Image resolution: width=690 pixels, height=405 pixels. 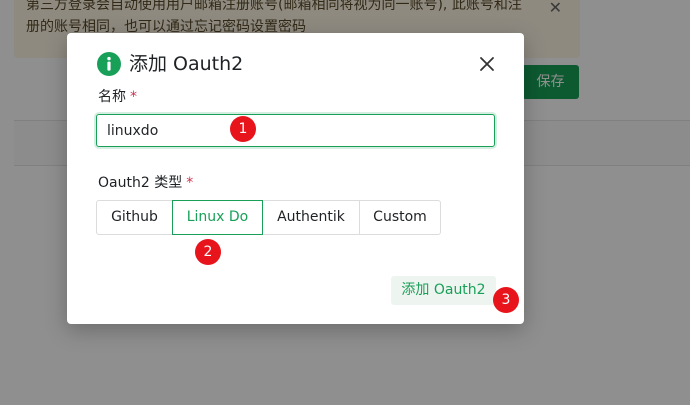 What do you see at coordinates (487, 64) in the screenshot?
I see `close-icon` at bounding box center [487, 64].